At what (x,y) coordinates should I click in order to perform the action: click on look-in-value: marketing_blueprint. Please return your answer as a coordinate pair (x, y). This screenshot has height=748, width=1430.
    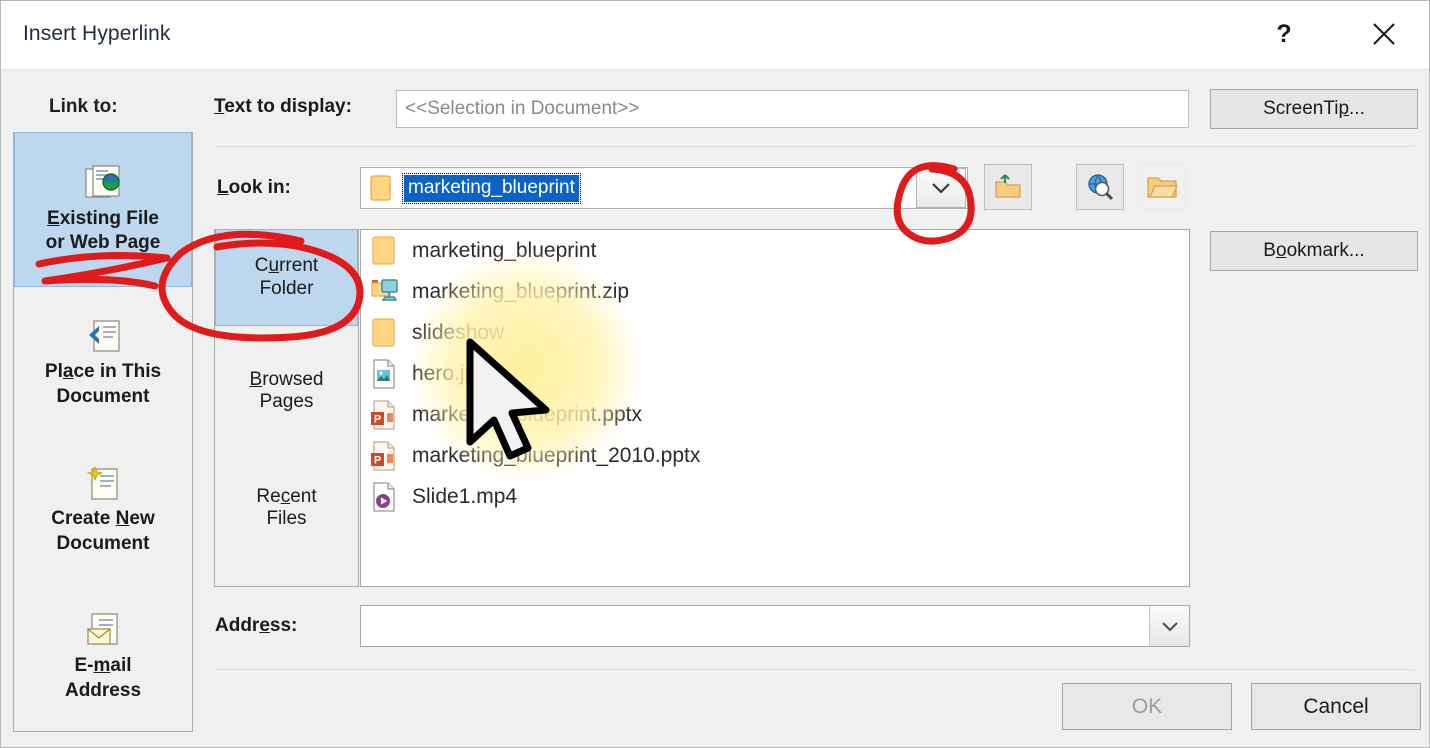
    Looking at the image, I should click on (491, 188).